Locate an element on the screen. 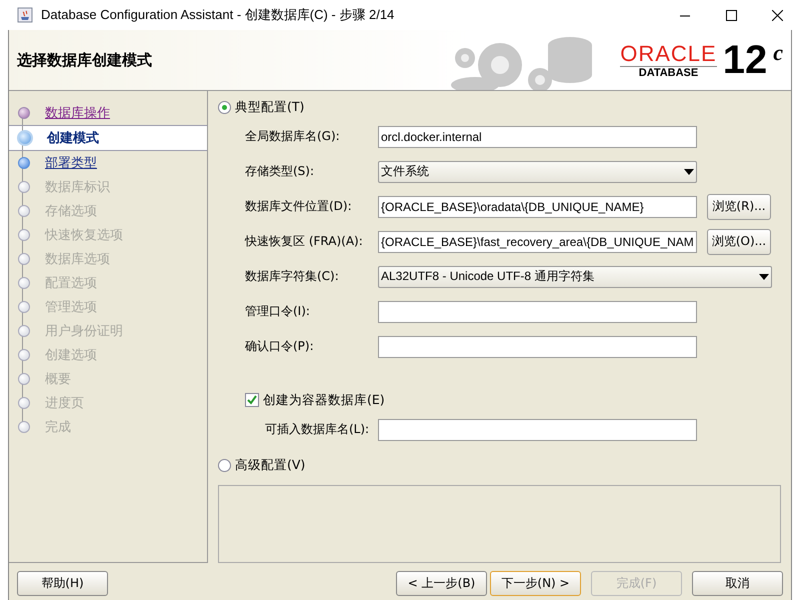  checkmark-icon is located at coordinates (252, 400).